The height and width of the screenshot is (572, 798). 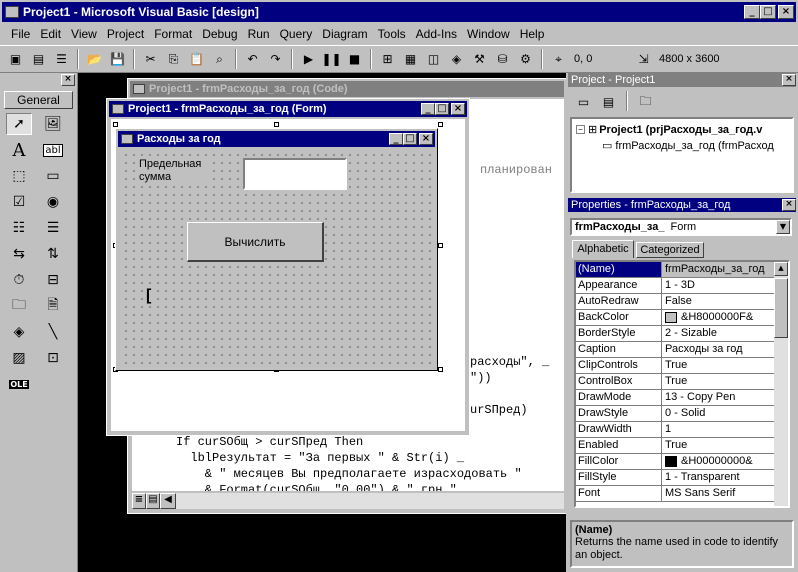 I want to click on start-icon: ▶, so click(x=308, y=59).